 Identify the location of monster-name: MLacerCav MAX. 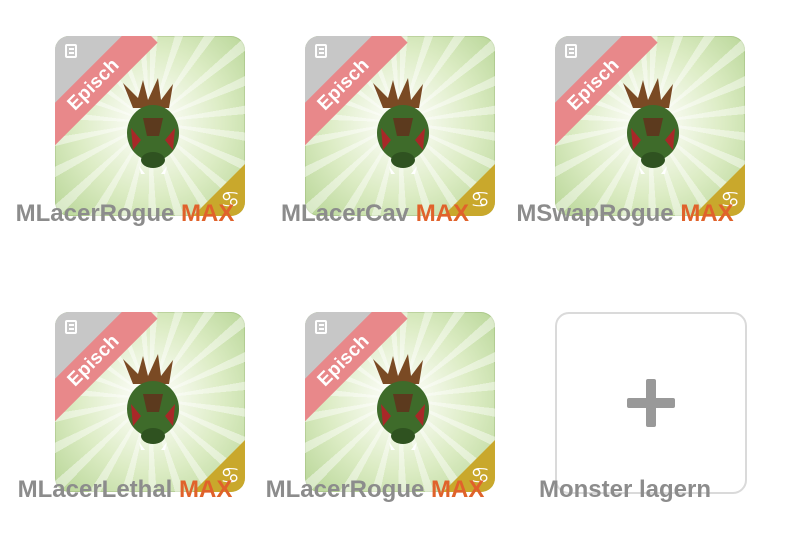
(375, 214).